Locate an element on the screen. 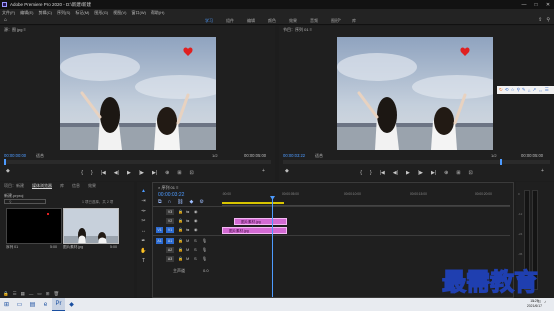  workspace-tab-audio: 音频 is located at coordinates (314, 21).